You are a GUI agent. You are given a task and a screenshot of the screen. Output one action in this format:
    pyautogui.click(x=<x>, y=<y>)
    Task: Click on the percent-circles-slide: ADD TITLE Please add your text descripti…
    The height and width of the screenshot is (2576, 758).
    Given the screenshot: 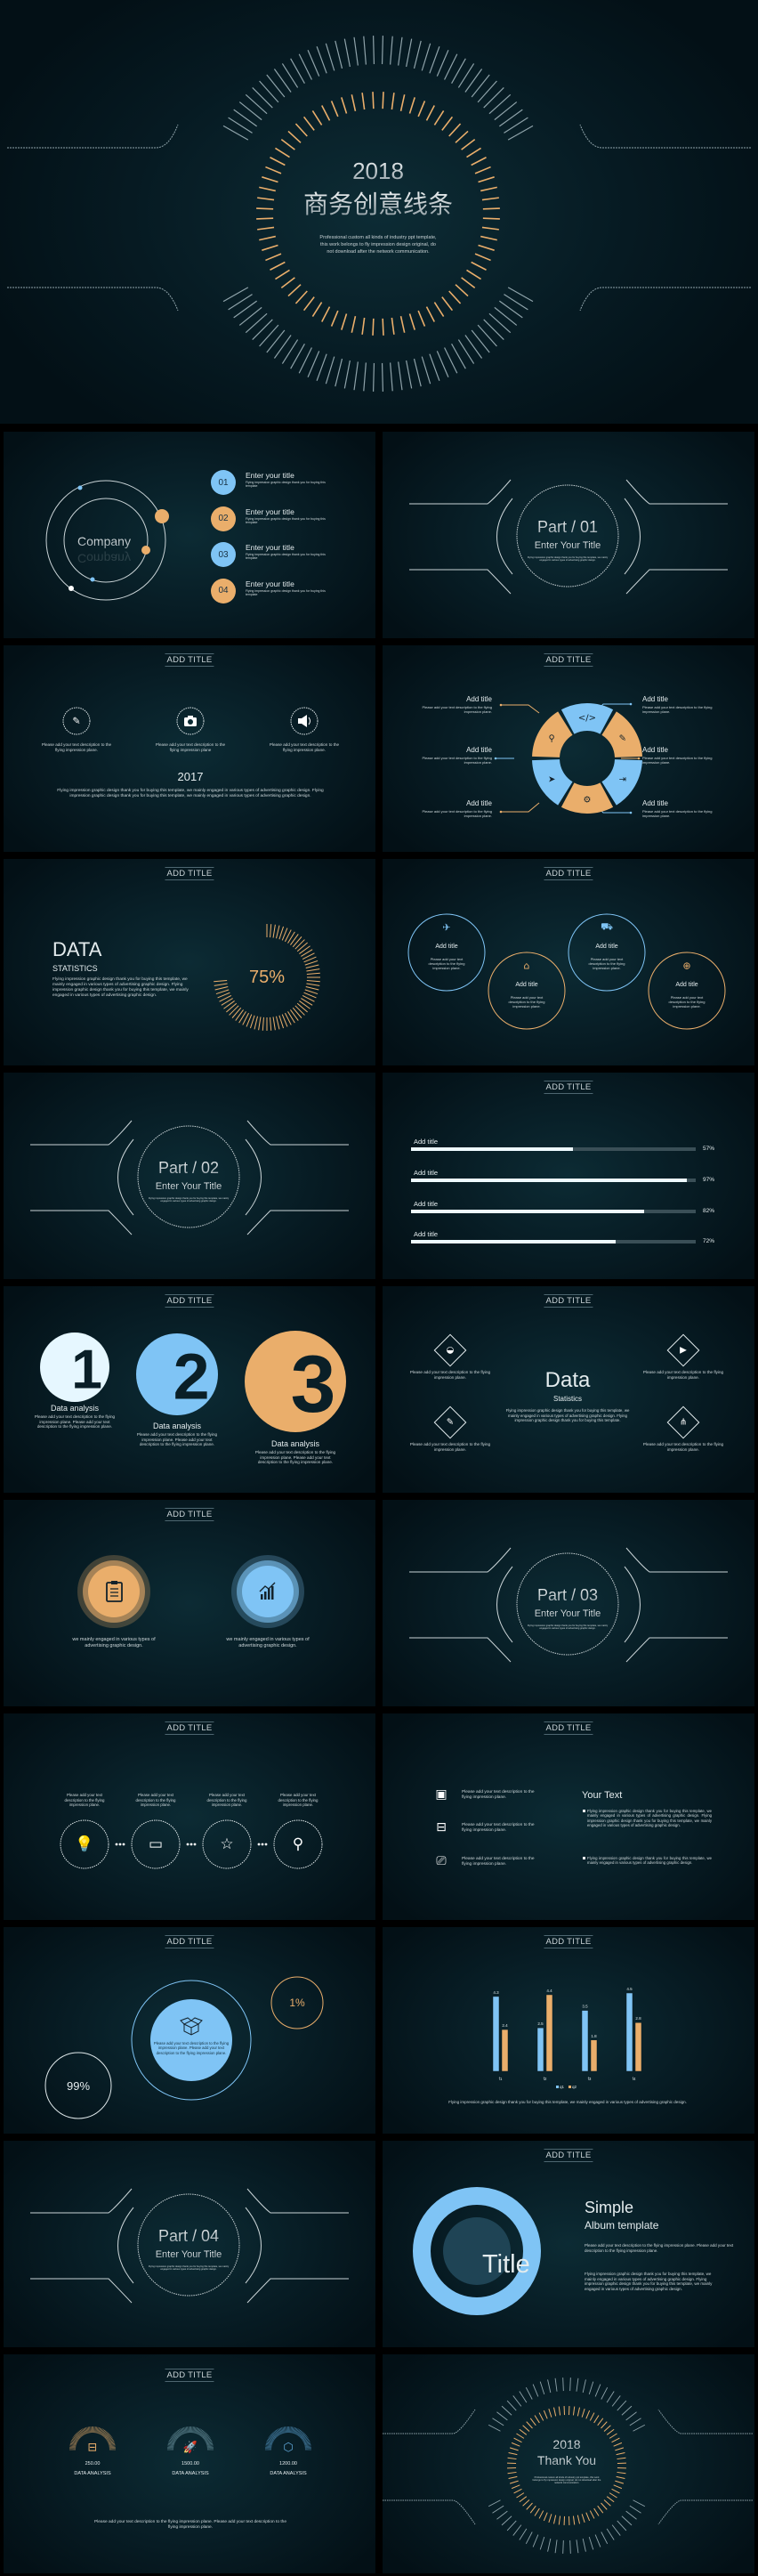 What is the action you would take?
    pyautogui.click(x=190, y=2029)
    